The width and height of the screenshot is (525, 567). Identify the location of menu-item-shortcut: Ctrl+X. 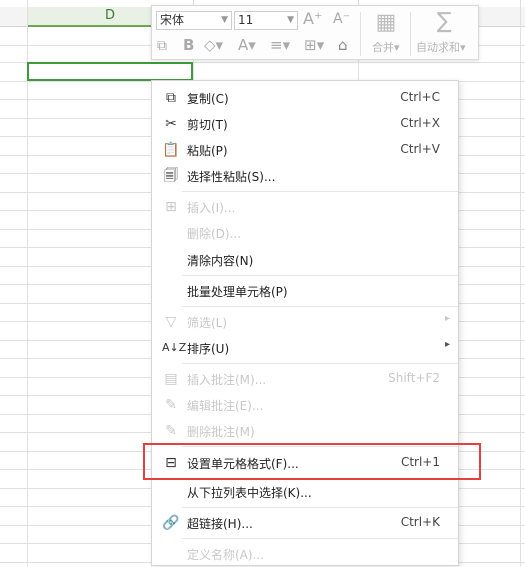
(420, 123).